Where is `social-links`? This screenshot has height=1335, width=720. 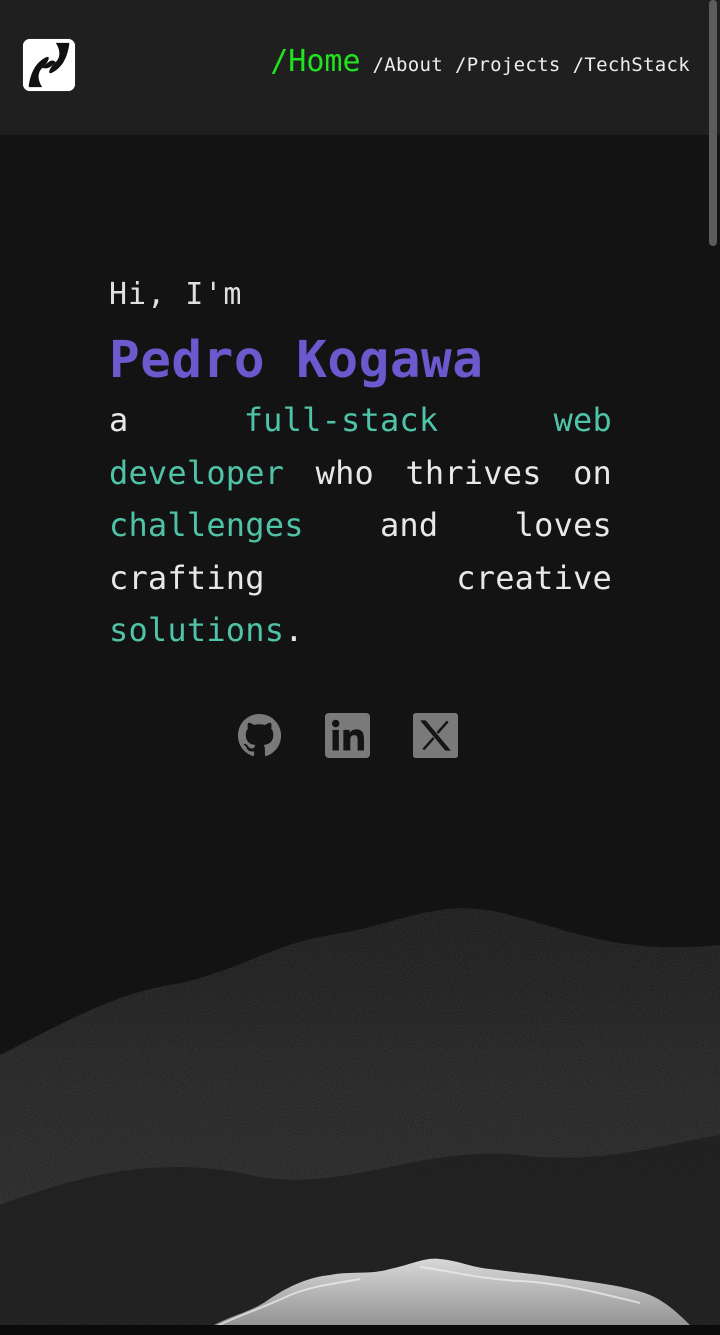
social-links is located at coordinates (347, 735).